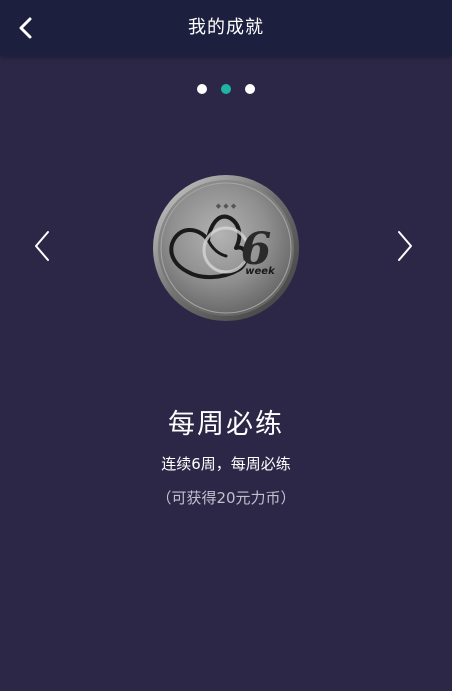 This screenshot has height=691, width=452. I want to click on achievement-description: 连续6周，每周必练, so click(226, 464).